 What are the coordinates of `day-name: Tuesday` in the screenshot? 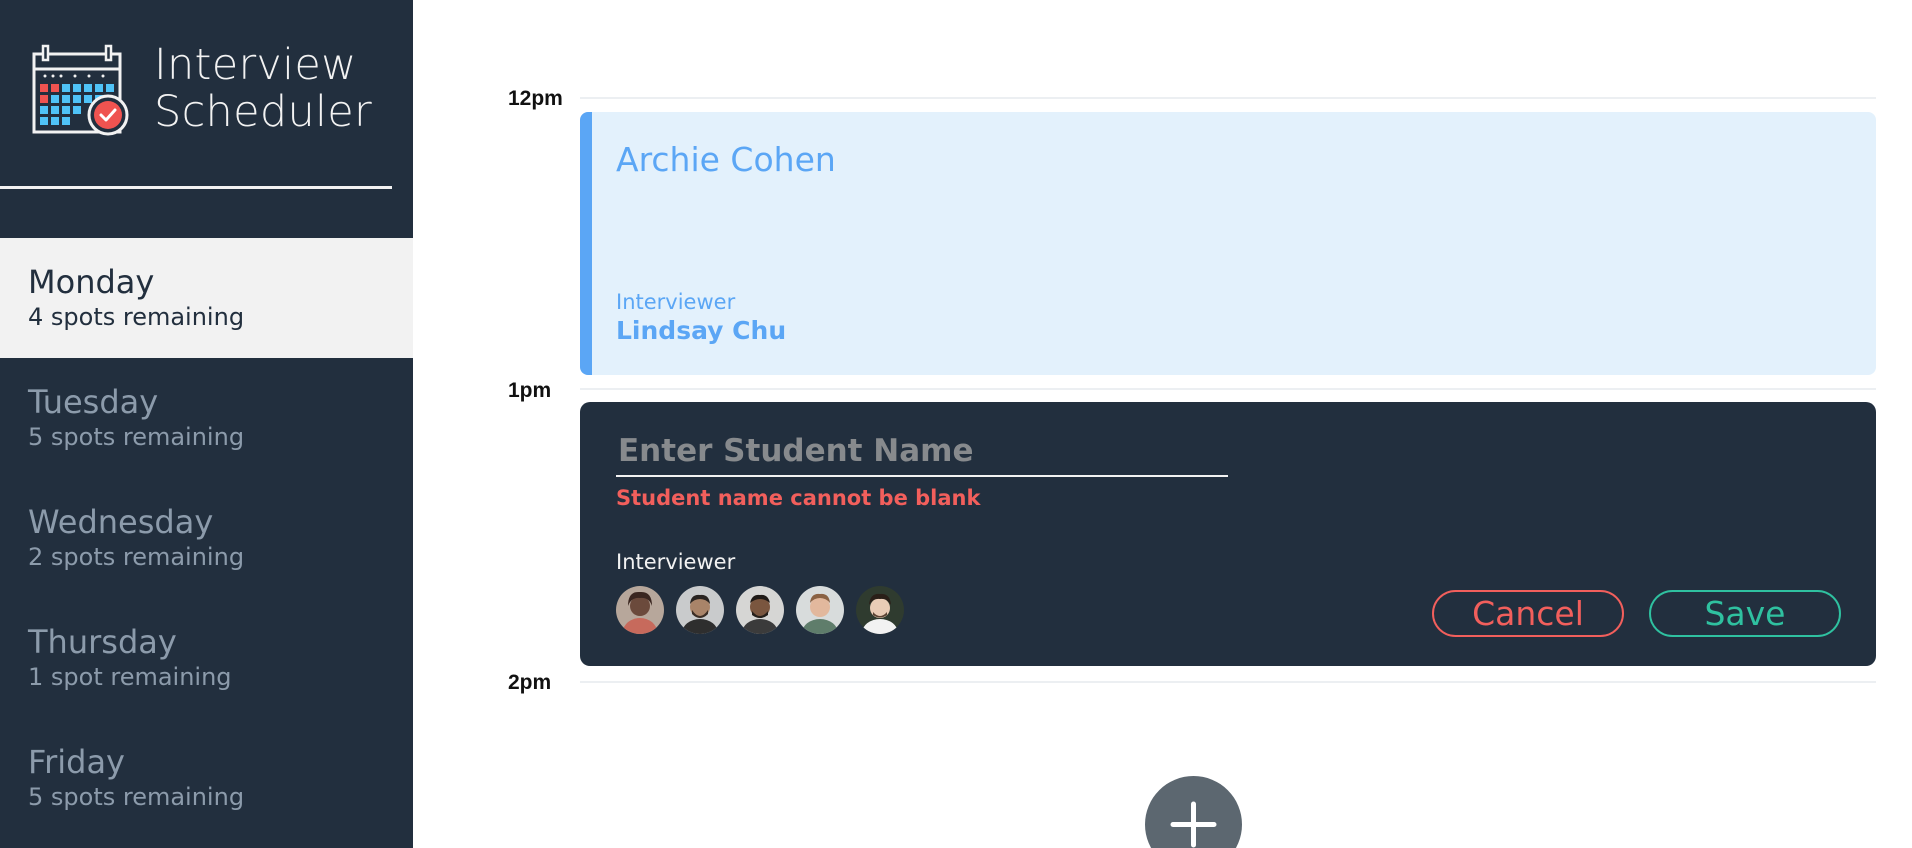 It's located at (93, 402).